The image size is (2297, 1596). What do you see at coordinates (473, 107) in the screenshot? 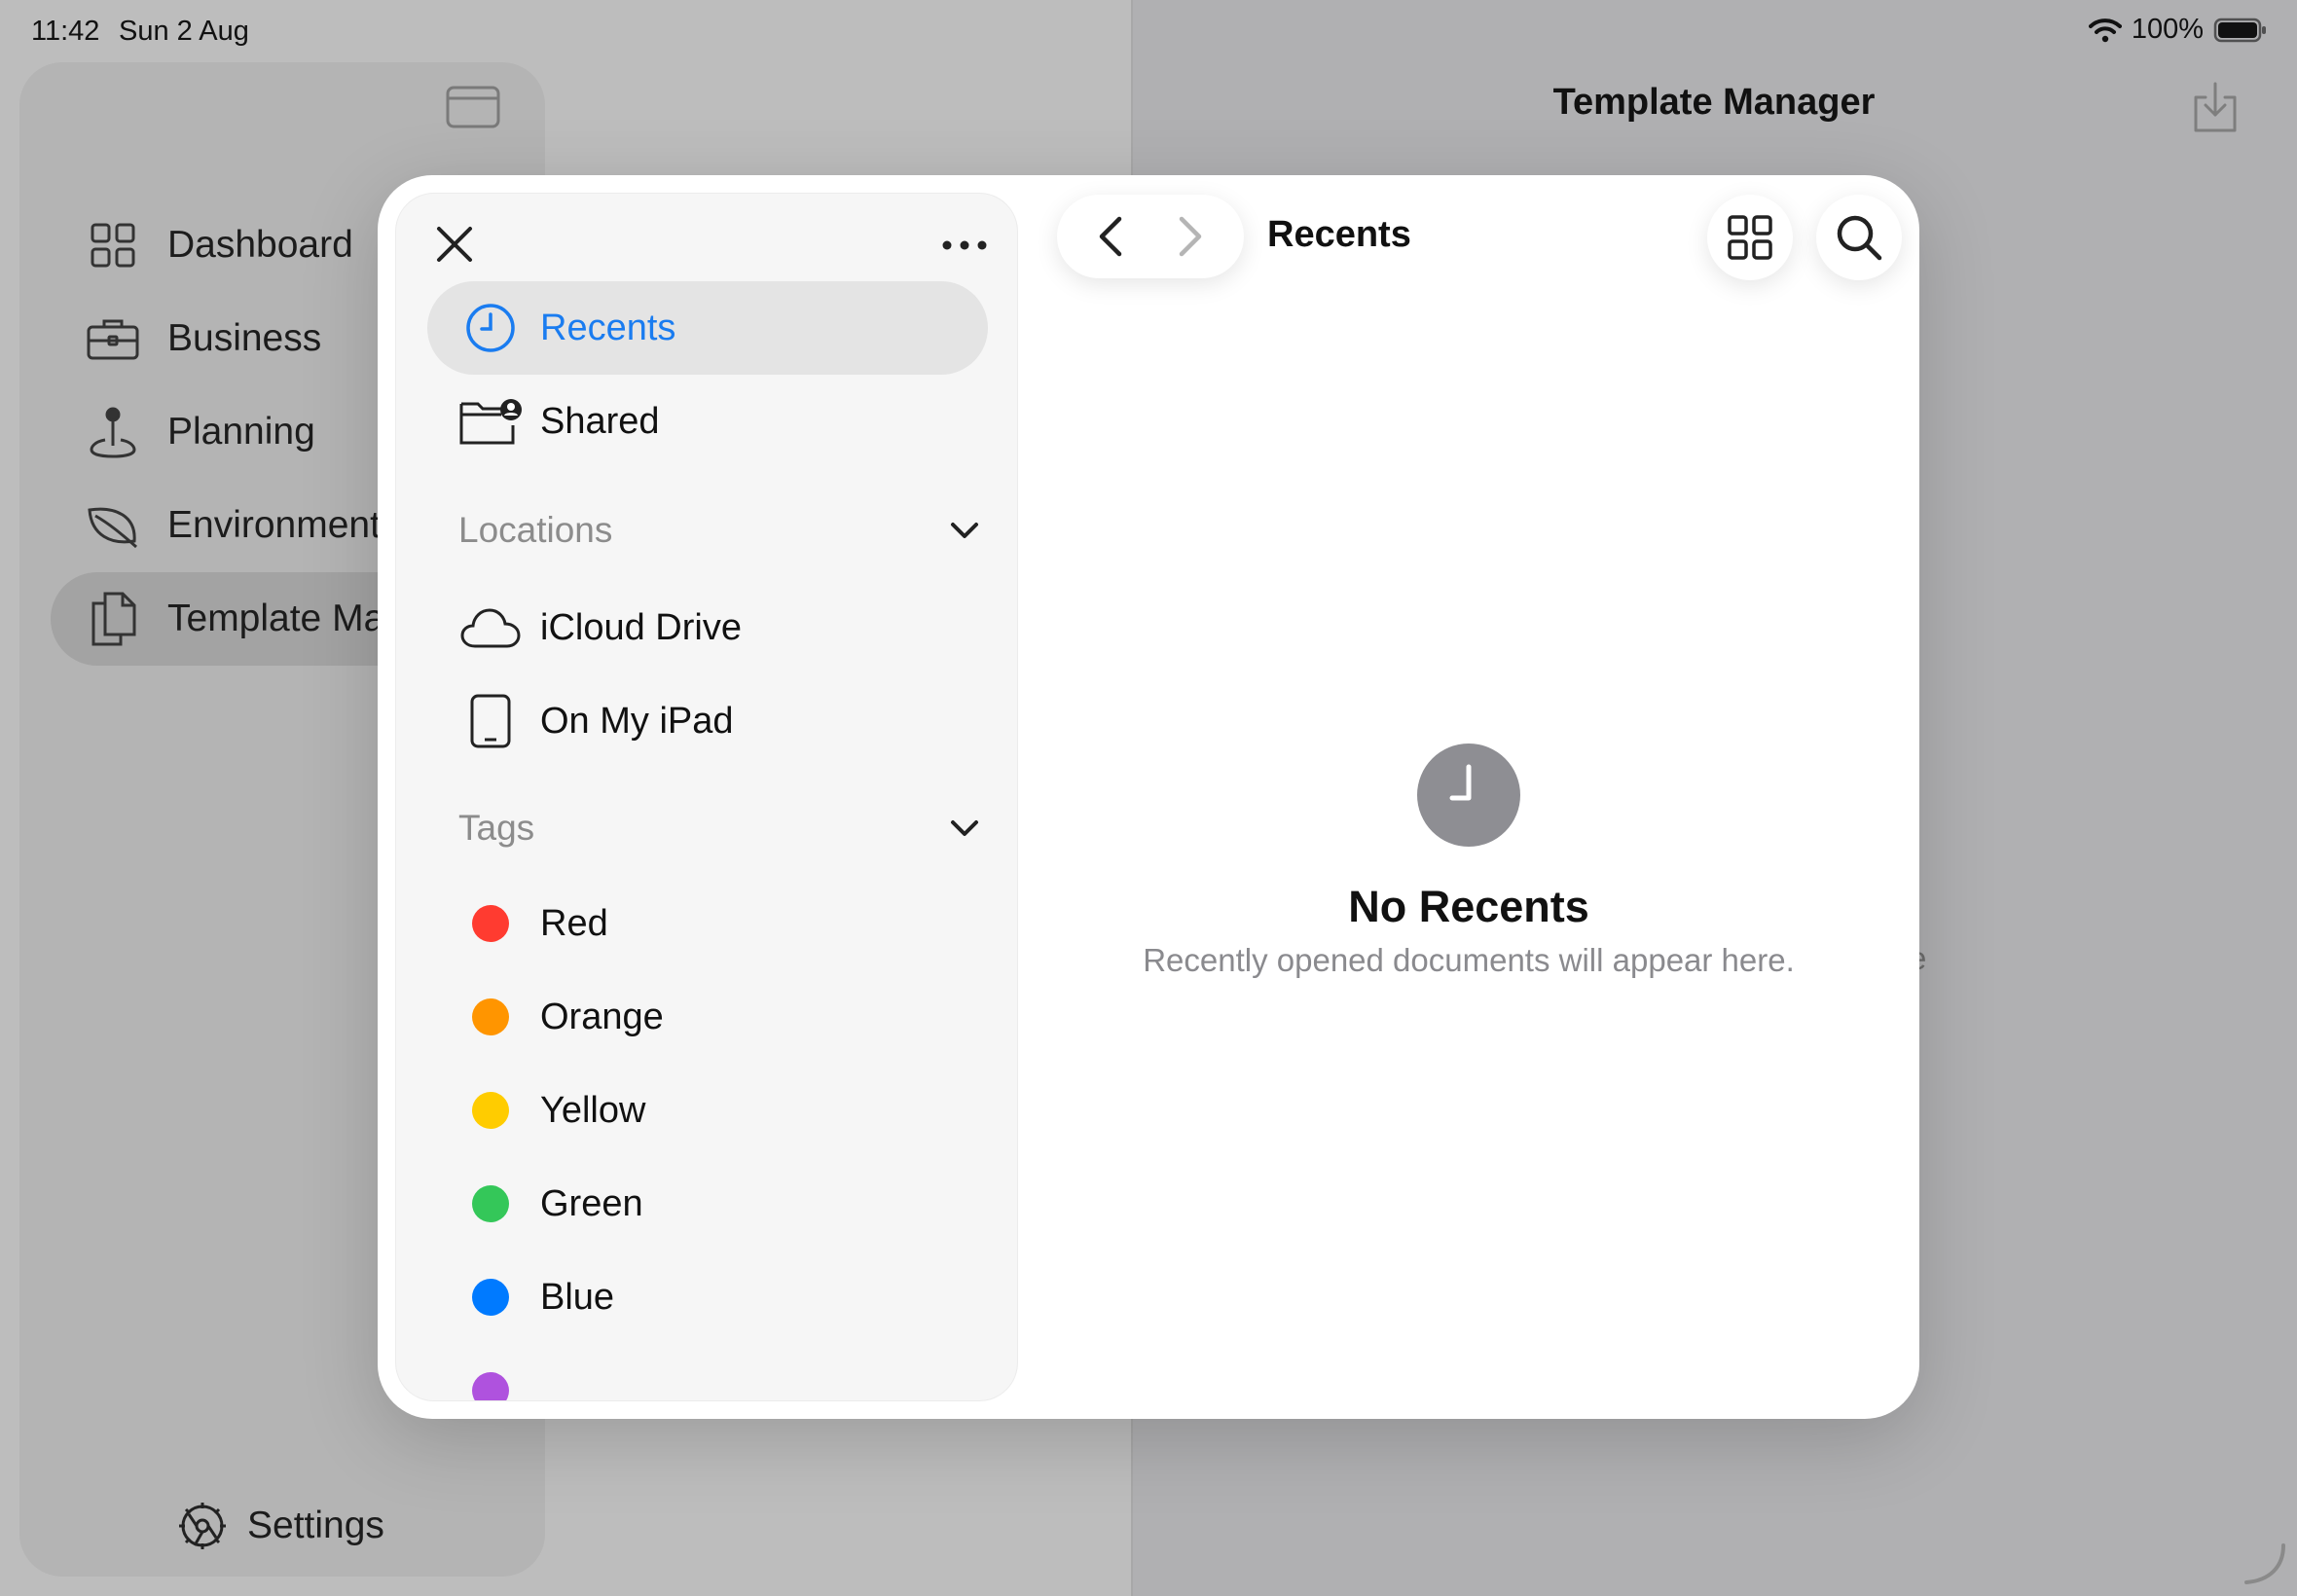
I see `sidebar-toggle-icon` at bounding box center [473, 107].